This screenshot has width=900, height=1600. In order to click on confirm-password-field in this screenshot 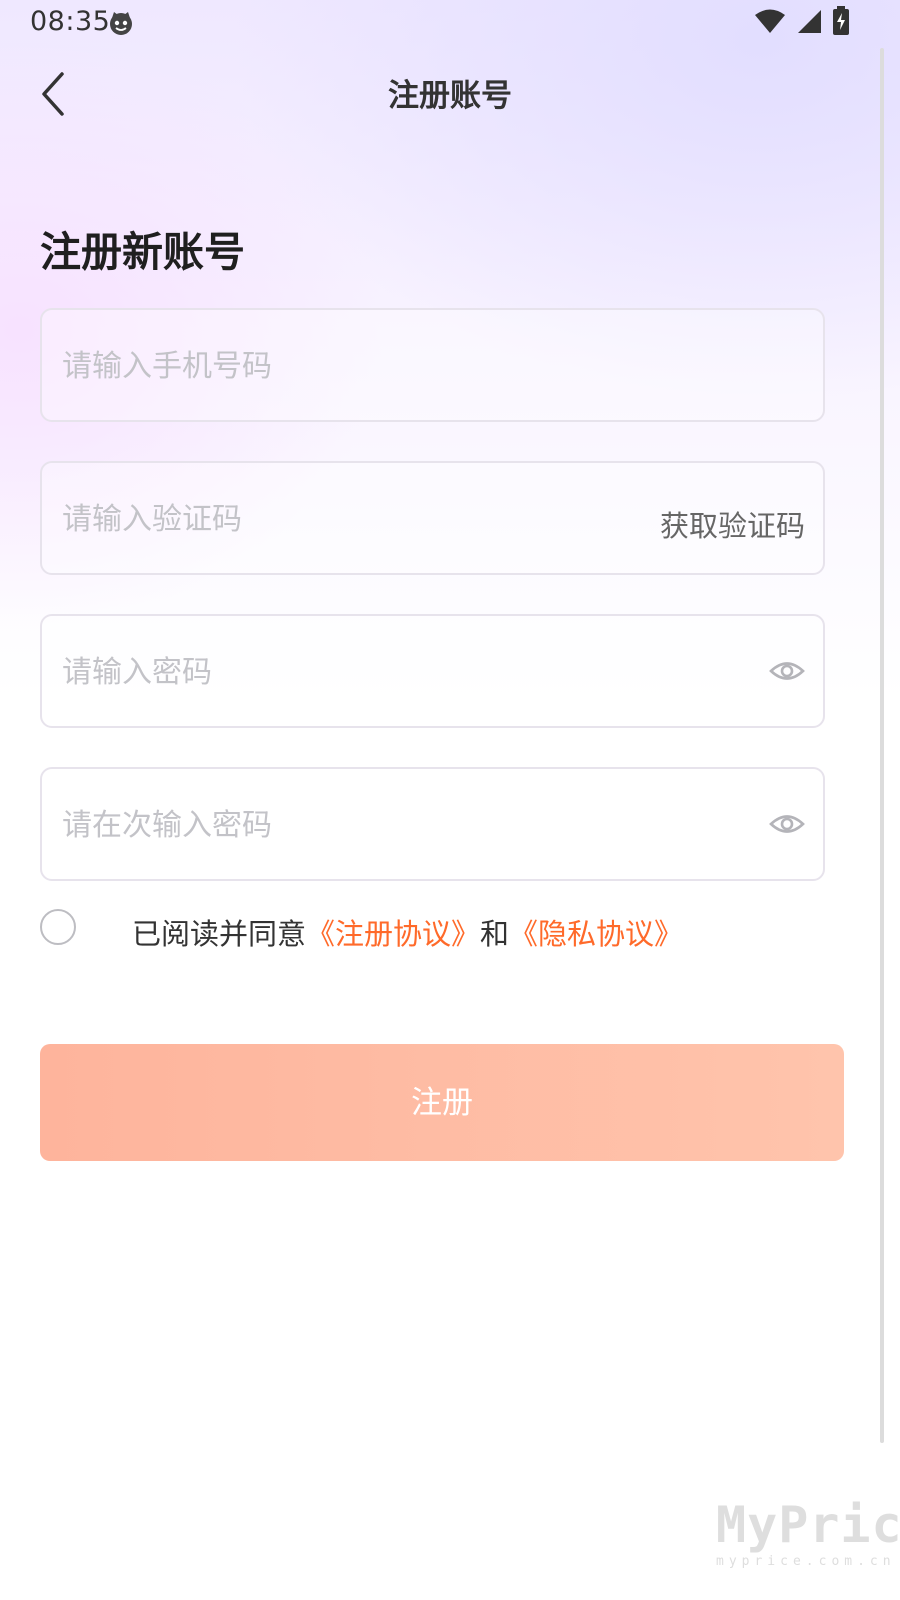, I will do `click(432, 824)`.